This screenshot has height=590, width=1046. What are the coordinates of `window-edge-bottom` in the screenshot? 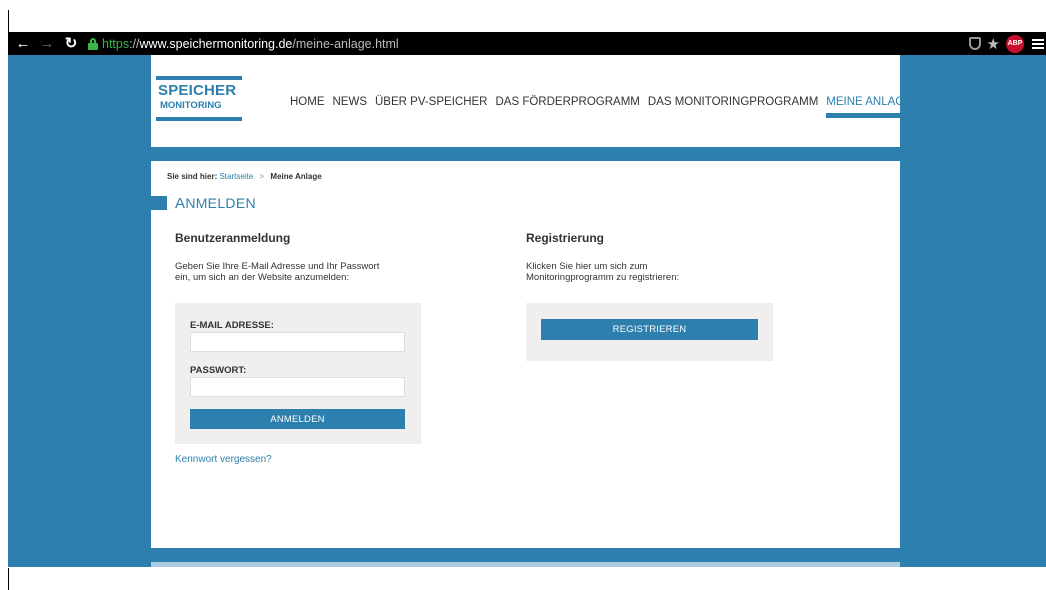 It's located at (8, 579).